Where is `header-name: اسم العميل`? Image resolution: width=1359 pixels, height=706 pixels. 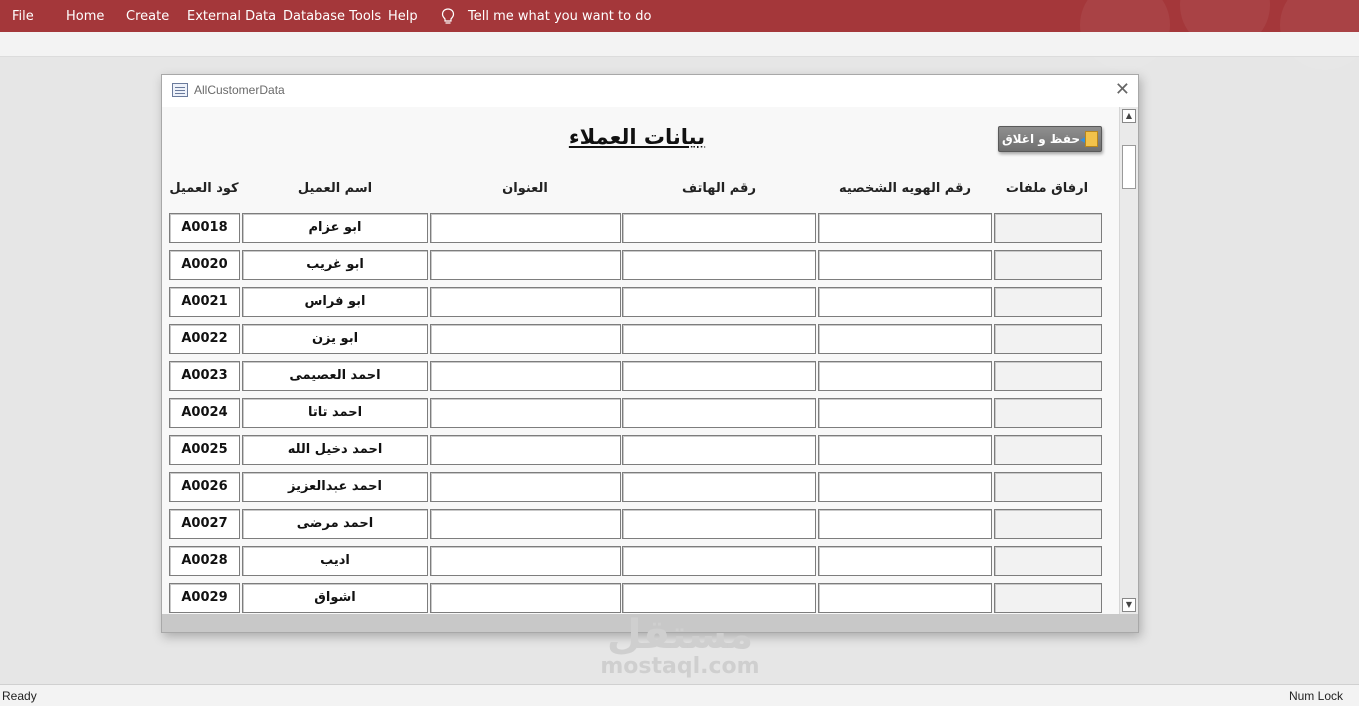
header-name: اسم العميل is located at coordinates (335, 188).